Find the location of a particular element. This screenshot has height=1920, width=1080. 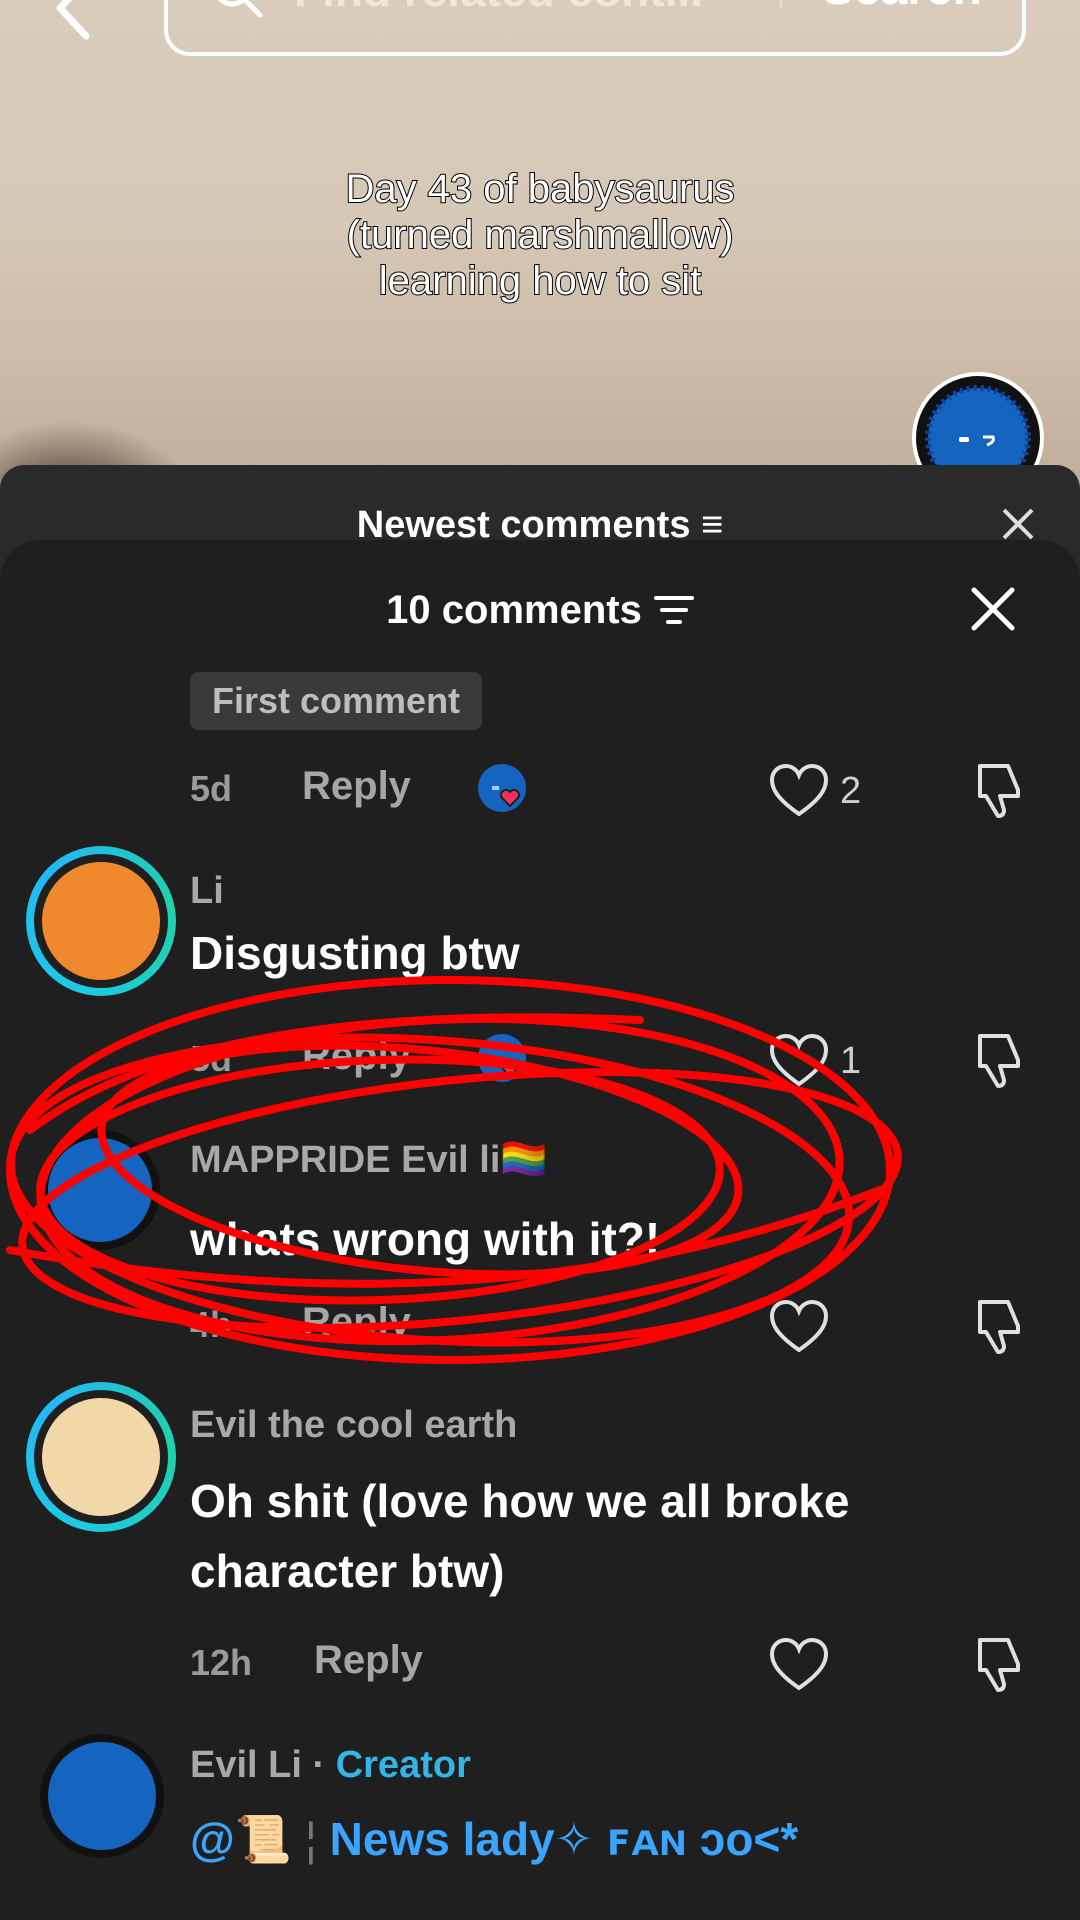

caption-line-3: learning how to sit is located at coordinates (540, 281).